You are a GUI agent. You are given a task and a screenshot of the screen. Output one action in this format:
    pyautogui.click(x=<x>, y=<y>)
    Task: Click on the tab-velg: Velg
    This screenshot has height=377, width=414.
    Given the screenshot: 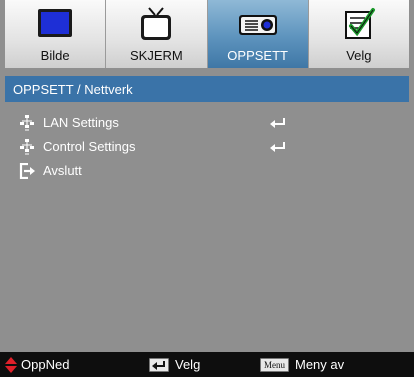 What is the action you would take?
    pyautogui.click(x=358, y=34)
    